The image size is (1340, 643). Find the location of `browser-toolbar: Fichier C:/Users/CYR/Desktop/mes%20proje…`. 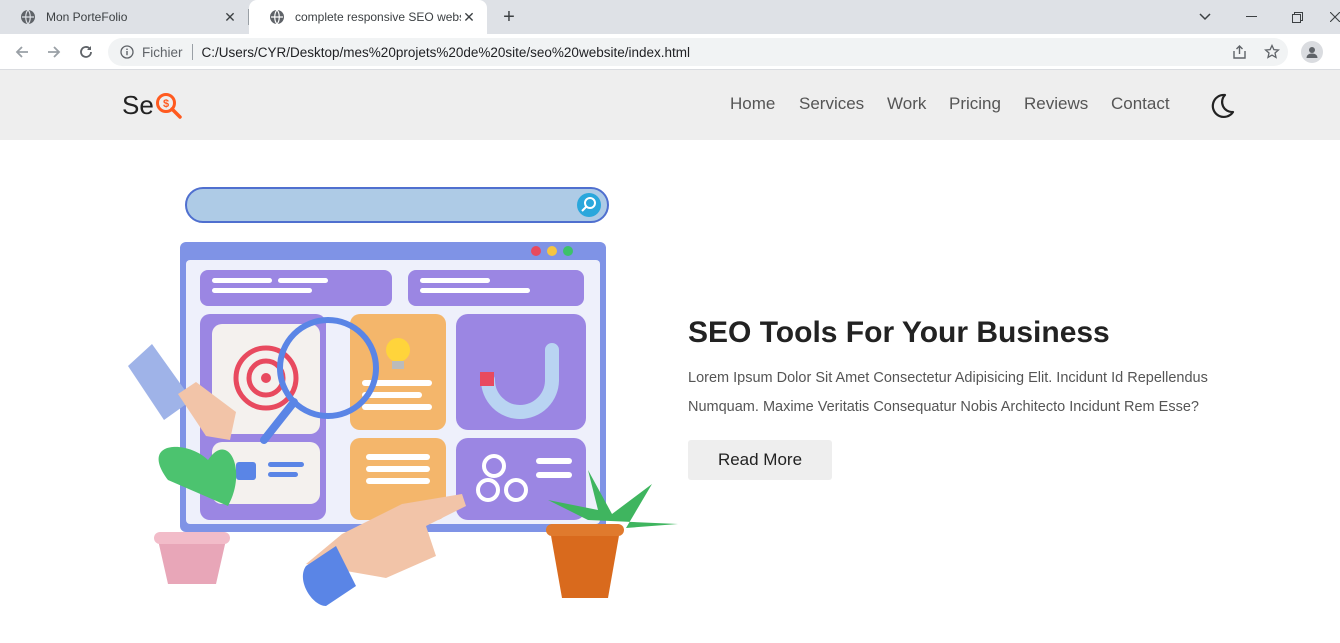

browser-toolbar: Fichier C:/Users/CYR/Desktop/mes%20proje… is located at coordinates (670, 52).